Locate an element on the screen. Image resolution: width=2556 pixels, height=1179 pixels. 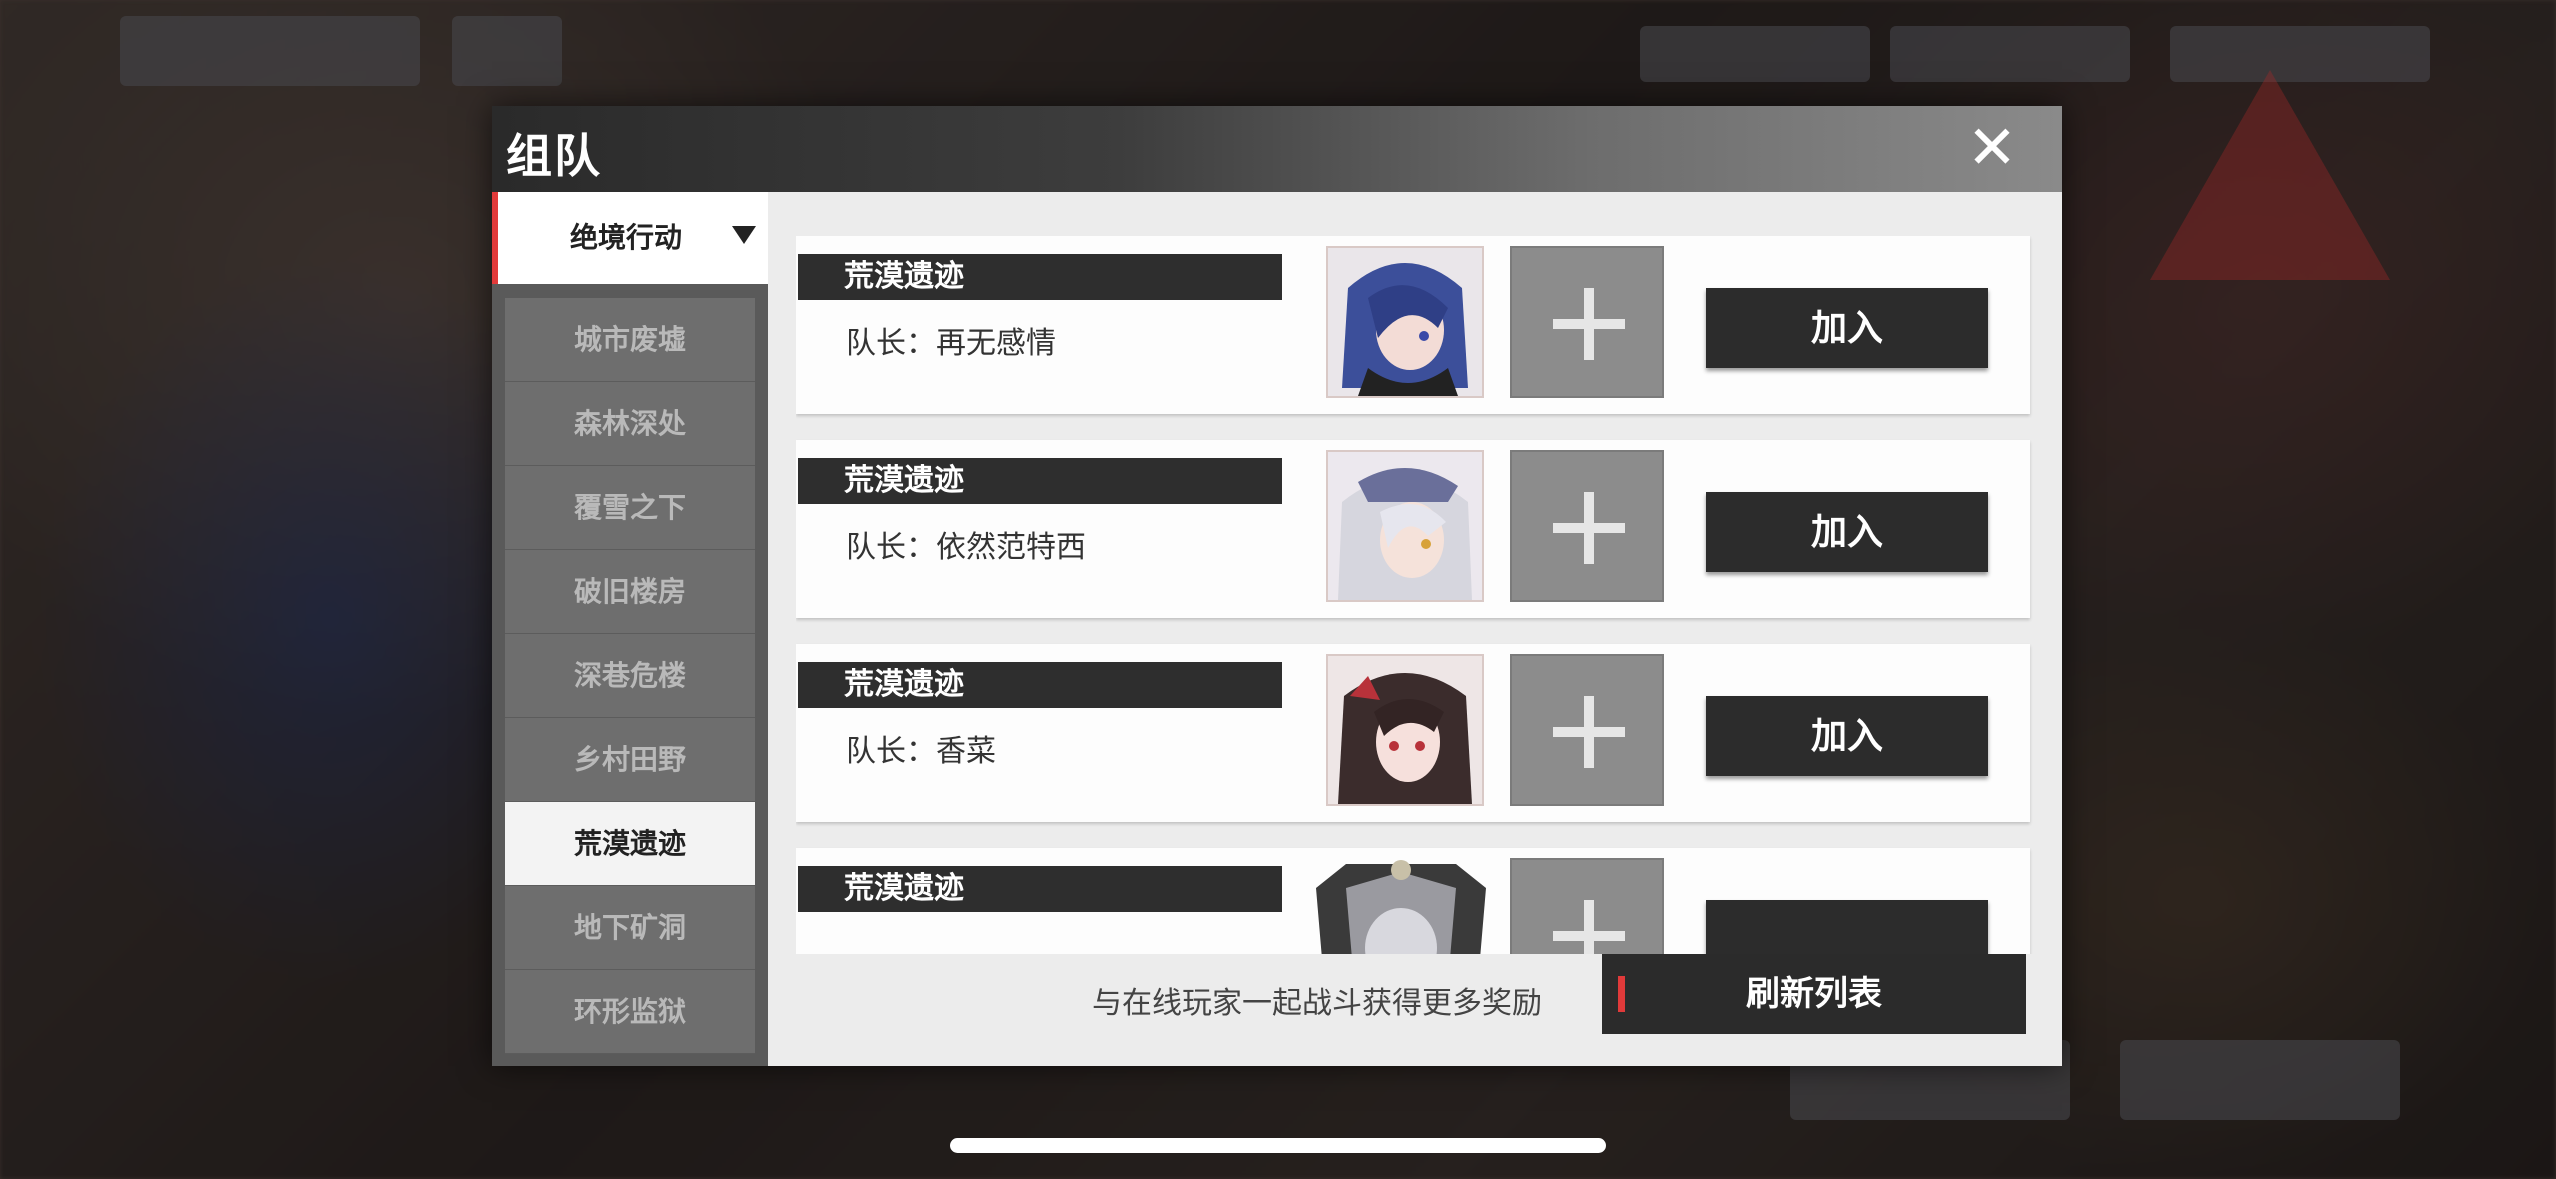
close-button: ✕ is located at coordinates (1992, 148).